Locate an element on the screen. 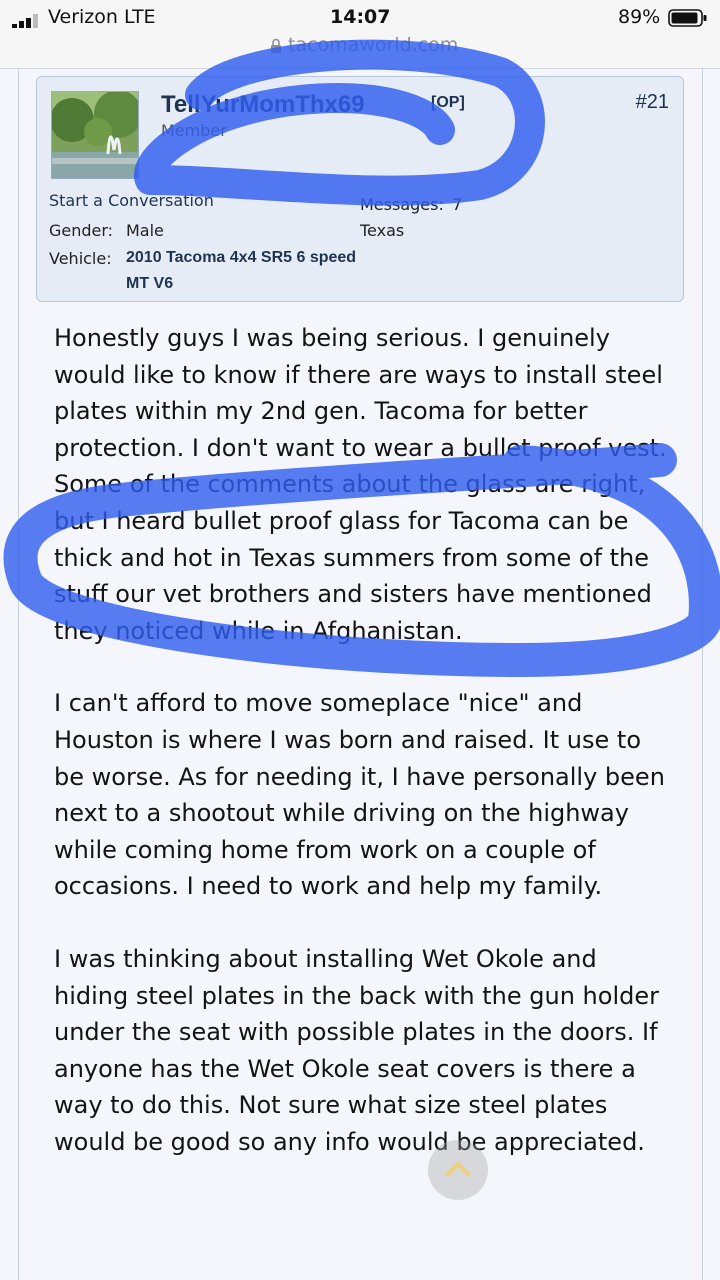 This screenshot has width=720, height=1280. chevron-up-icon is located at coordinates (458, 1169).